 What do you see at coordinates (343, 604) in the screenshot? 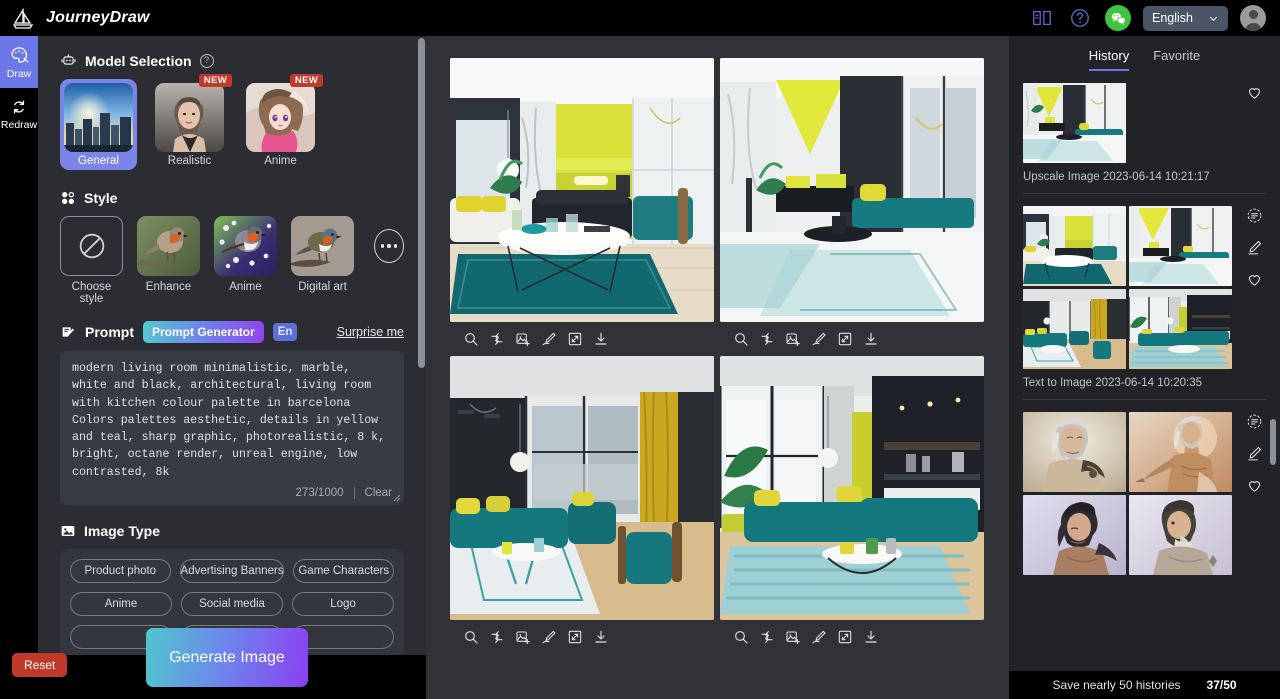
I see `image-type-chip: Logo` at bounding box center [343, 604].